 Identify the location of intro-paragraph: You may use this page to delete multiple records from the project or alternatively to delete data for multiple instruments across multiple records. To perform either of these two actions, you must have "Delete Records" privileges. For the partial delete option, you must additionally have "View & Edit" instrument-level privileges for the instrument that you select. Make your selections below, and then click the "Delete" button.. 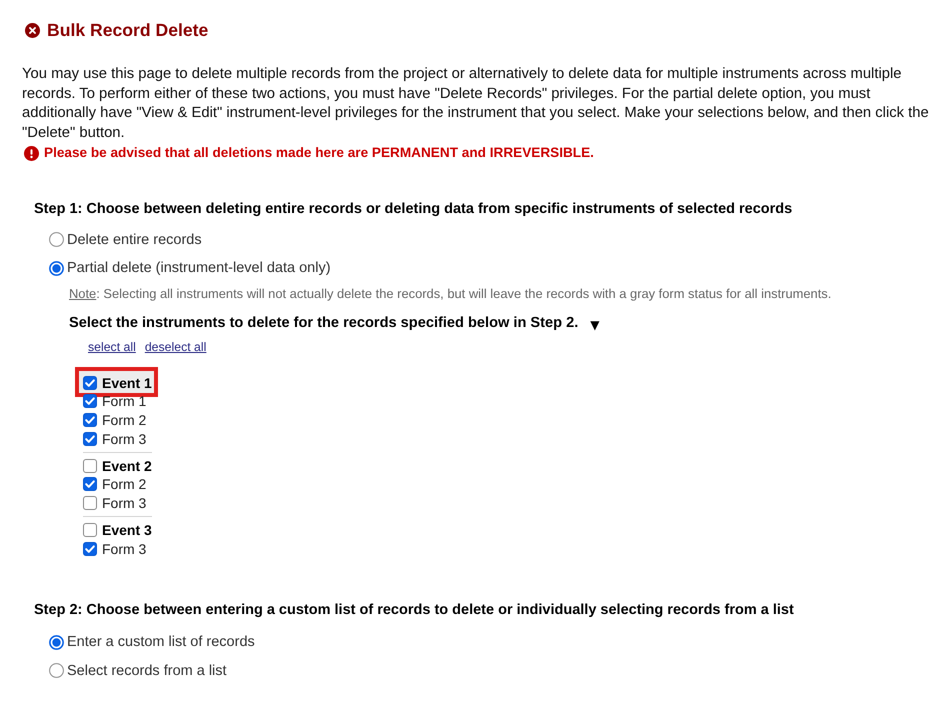
(476, 104).